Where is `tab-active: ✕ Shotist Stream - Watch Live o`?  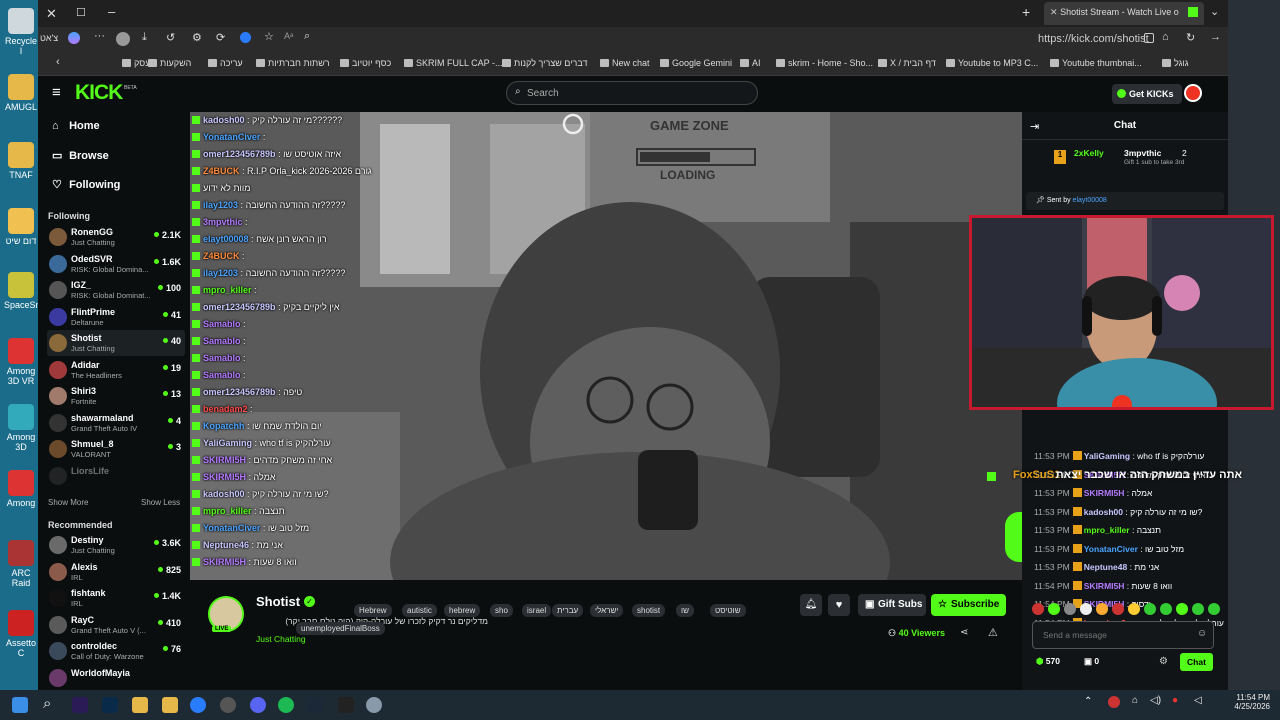 tab-active: ✕ Shotist Stream - Watch Live o is located at coordinates (1124, 13).